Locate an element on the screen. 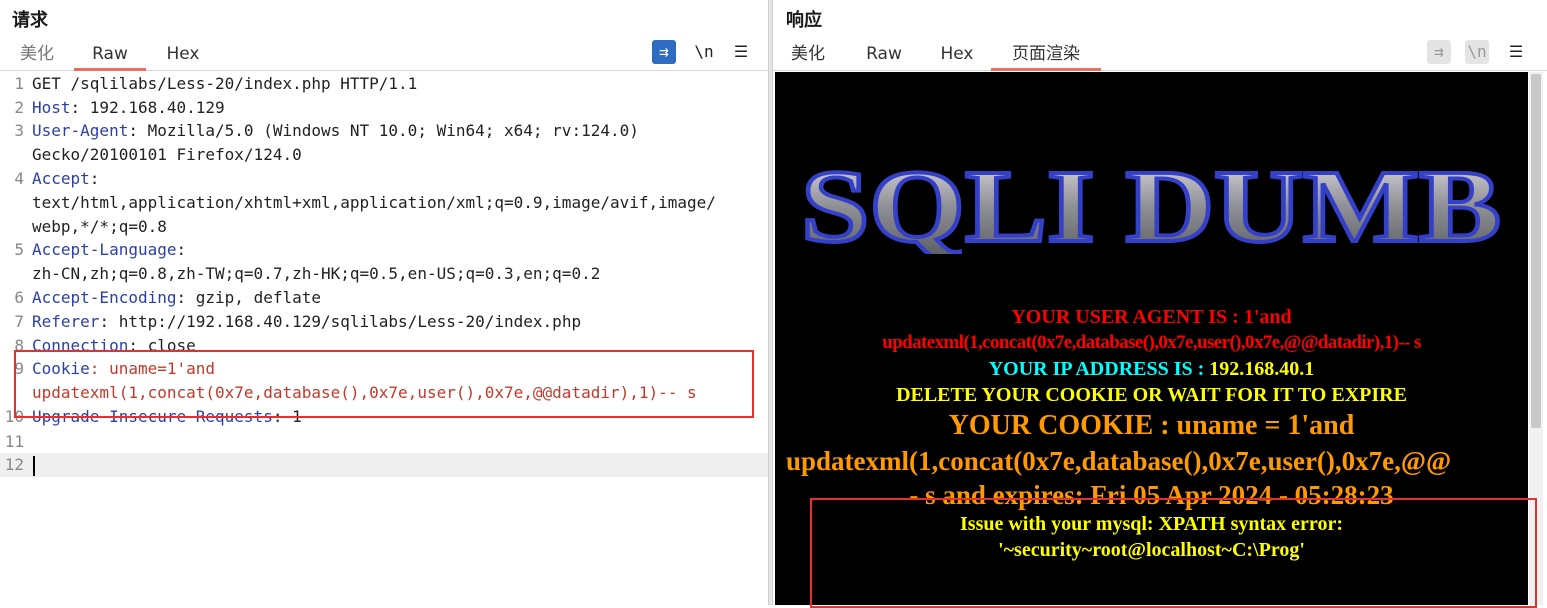 Image resolution: width=1547 pixels, height=608 pixels. line-content is located at coordinates (33, 465).